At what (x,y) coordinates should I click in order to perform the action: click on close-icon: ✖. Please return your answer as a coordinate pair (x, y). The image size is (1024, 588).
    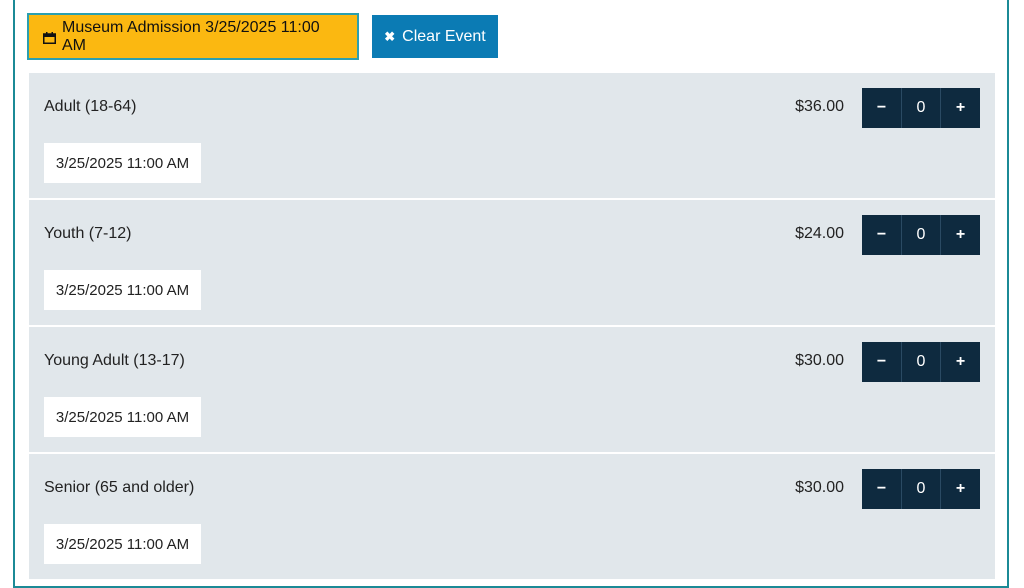
    Looking at the image, I should click on (390, 36).